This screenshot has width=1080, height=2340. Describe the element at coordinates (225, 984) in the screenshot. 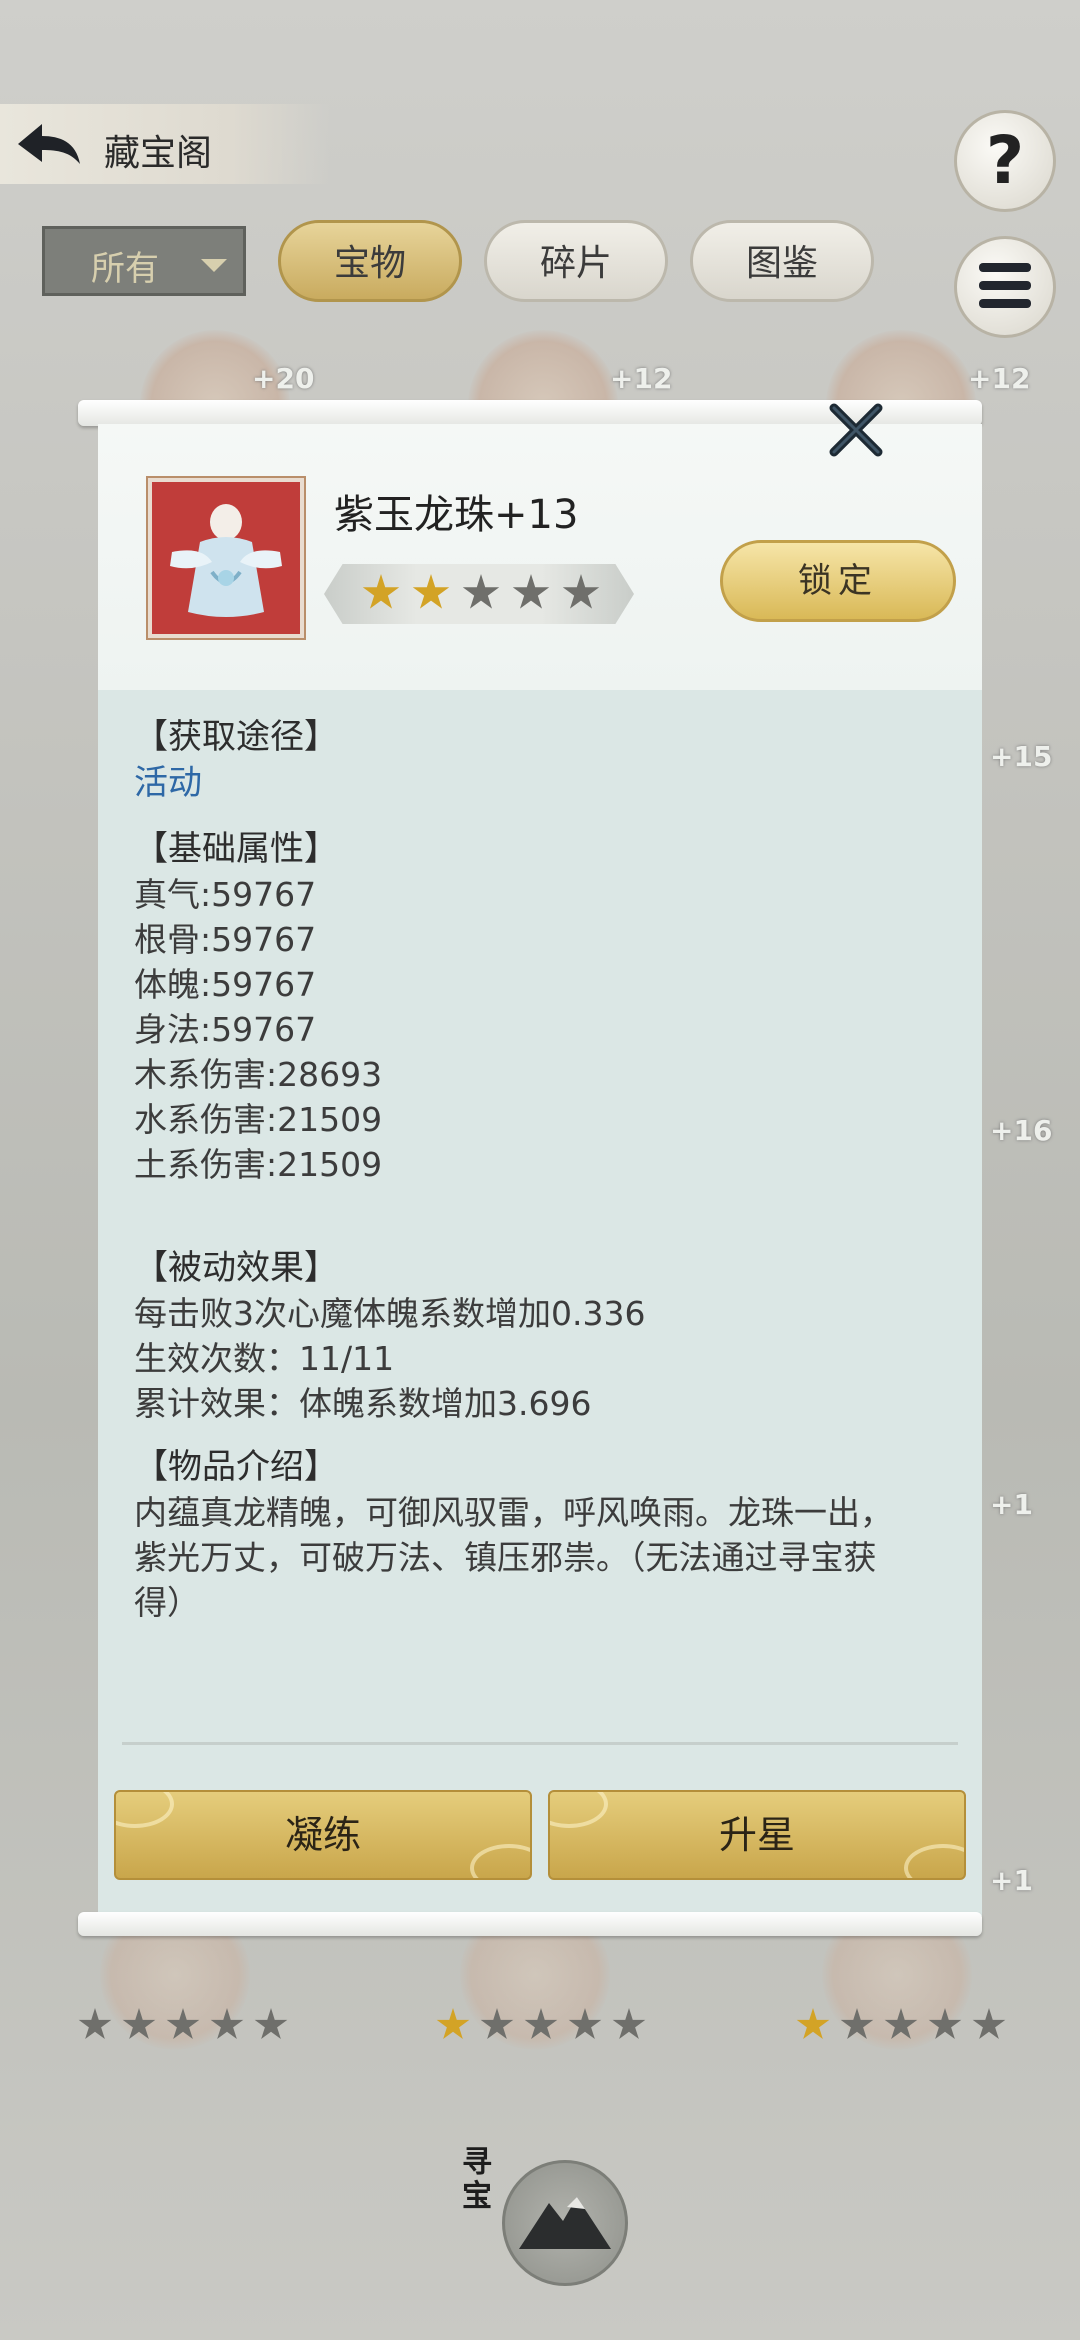

I see `stat-line: 体魄:59767` at that location.